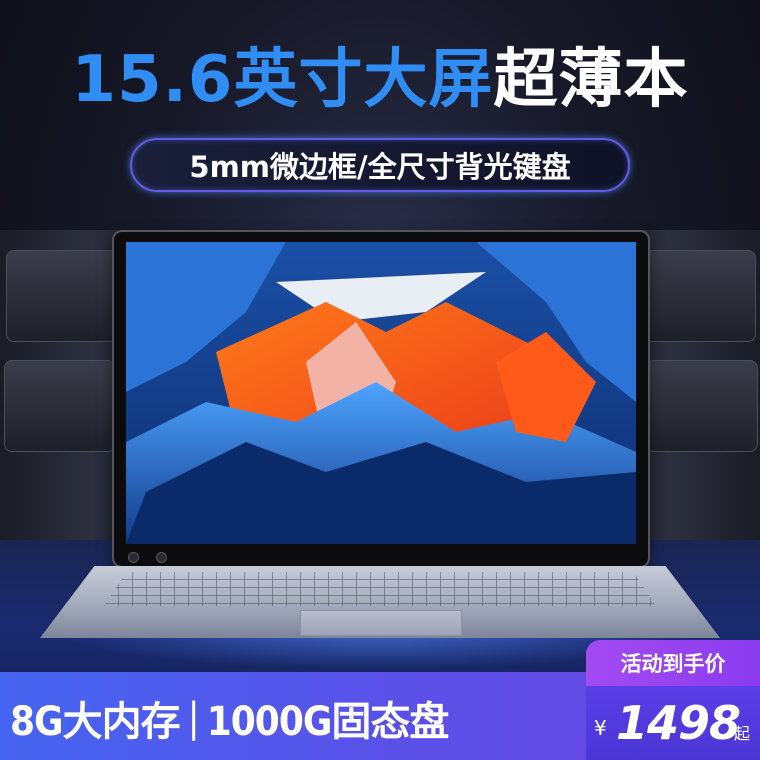  I want to click on feature-pill: 5mm微边框/全尺寸背光键盘, so click(380, 165).